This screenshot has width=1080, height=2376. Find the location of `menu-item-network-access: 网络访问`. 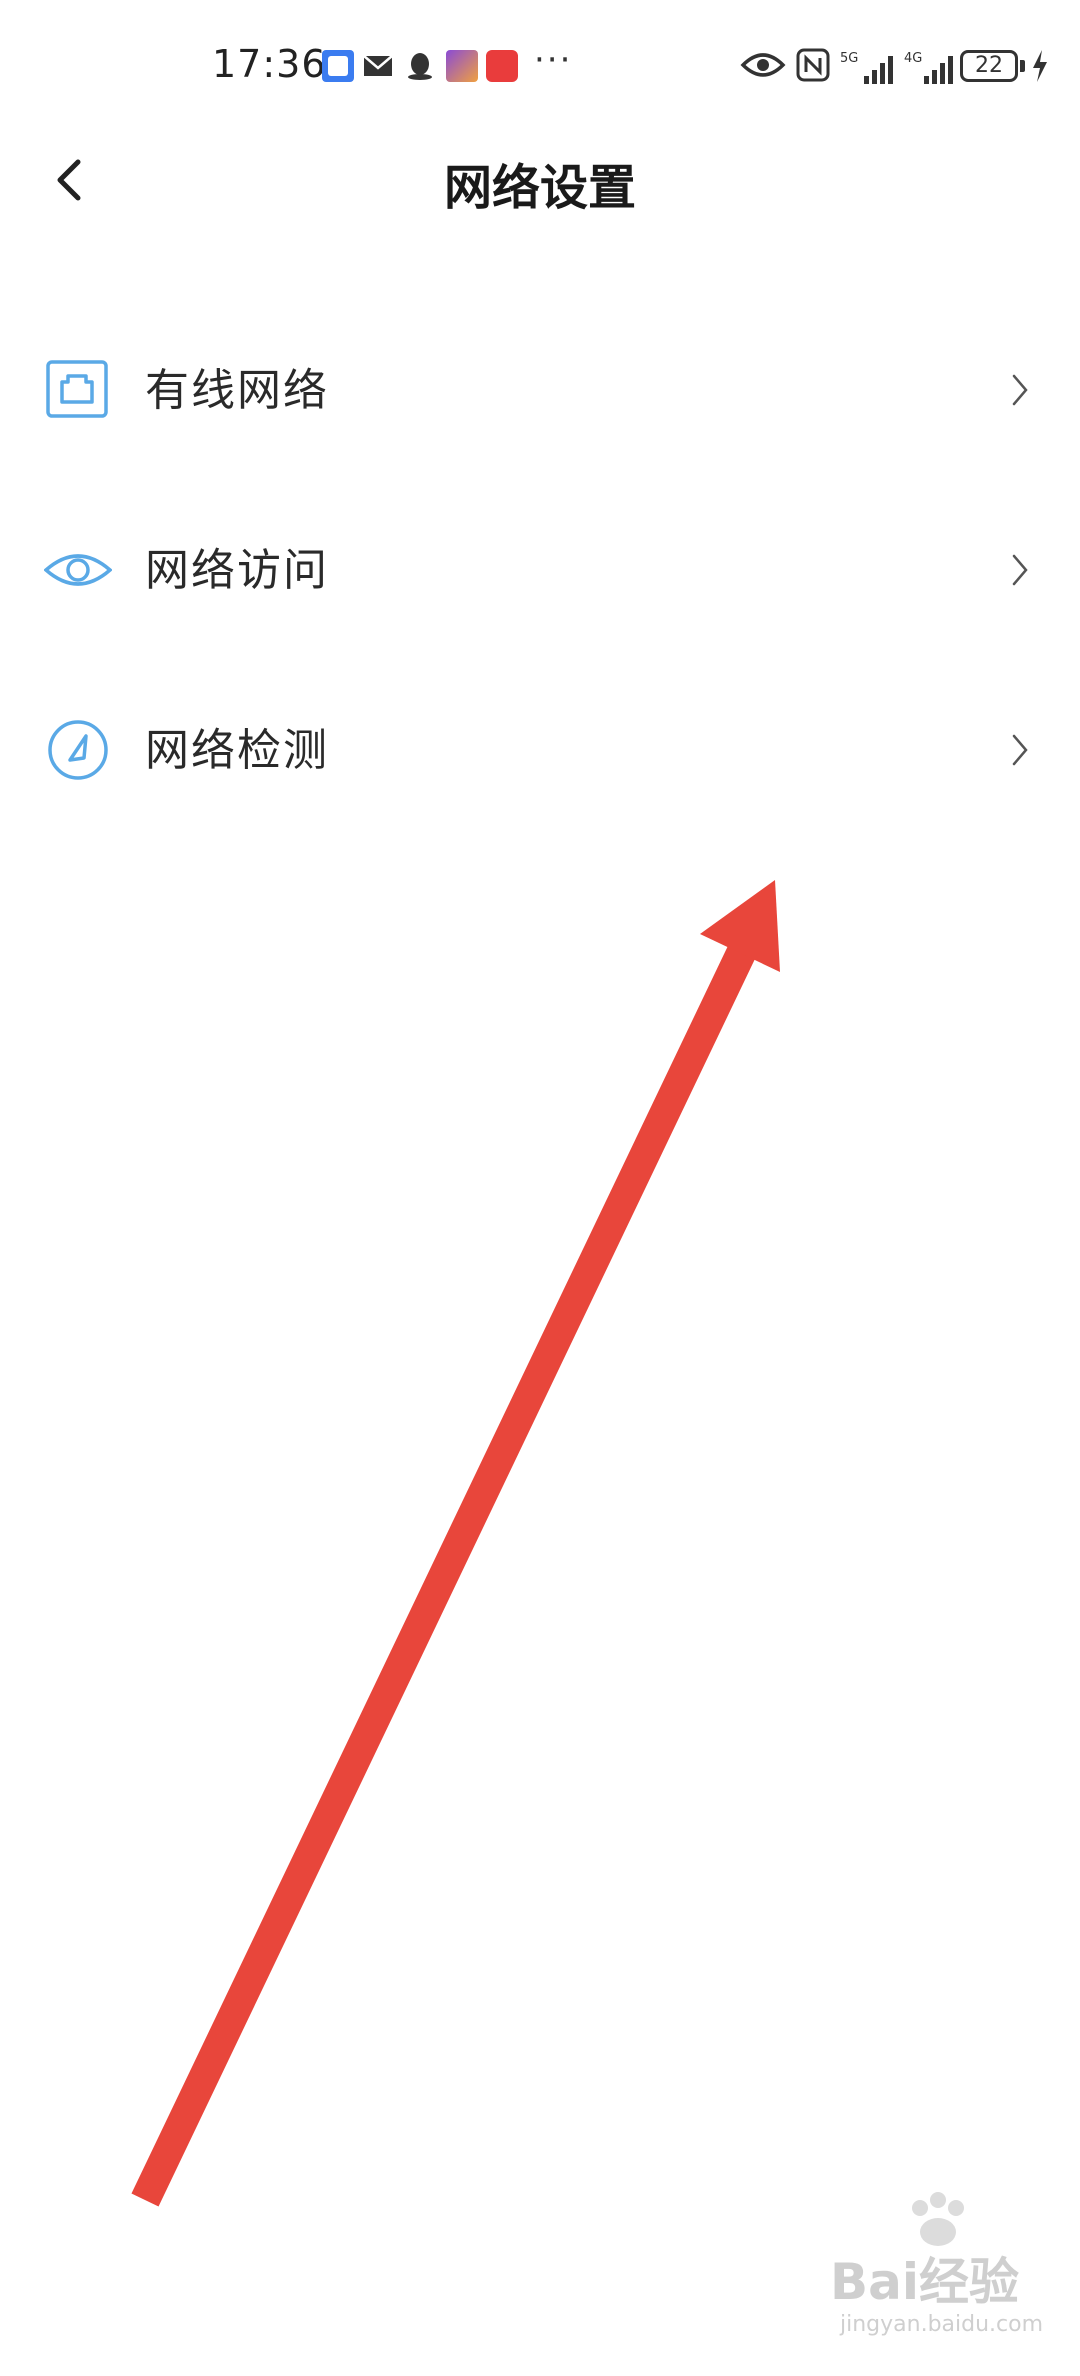

menu-item-network-access: 网络访问 is located at coordinates (540, 570).